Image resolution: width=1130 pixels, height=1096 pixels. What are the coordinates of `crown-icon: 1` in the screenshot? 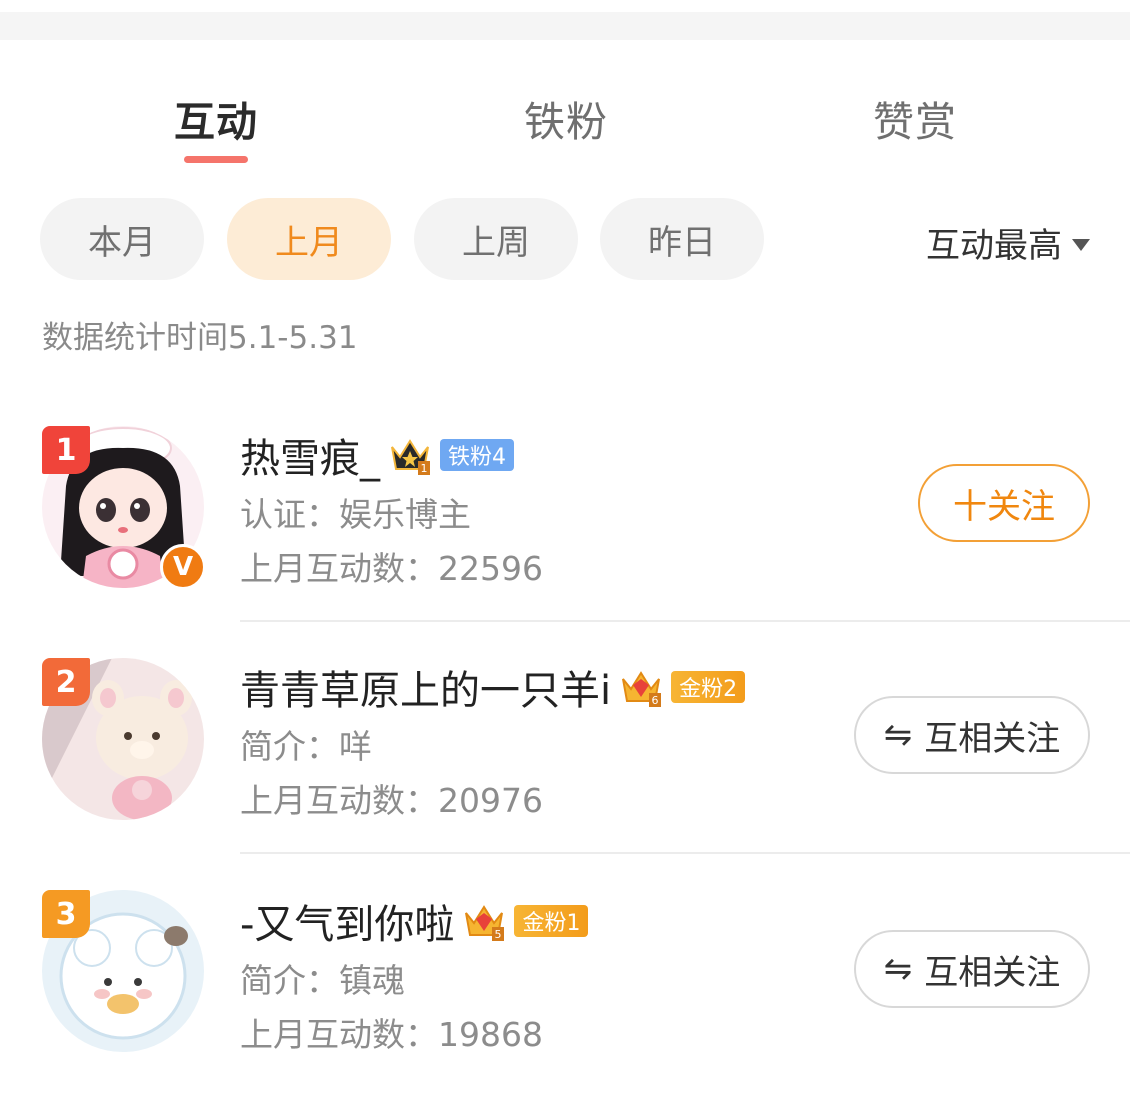 It's located at (410, 457).